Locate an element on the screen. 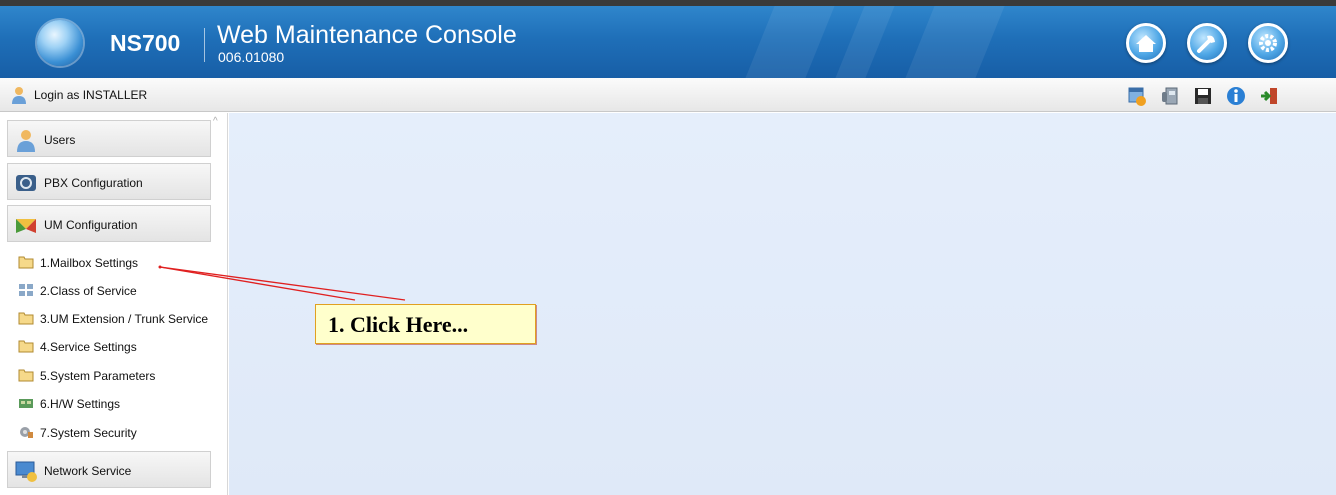  info-icon is located at coordinates (1236, 96).